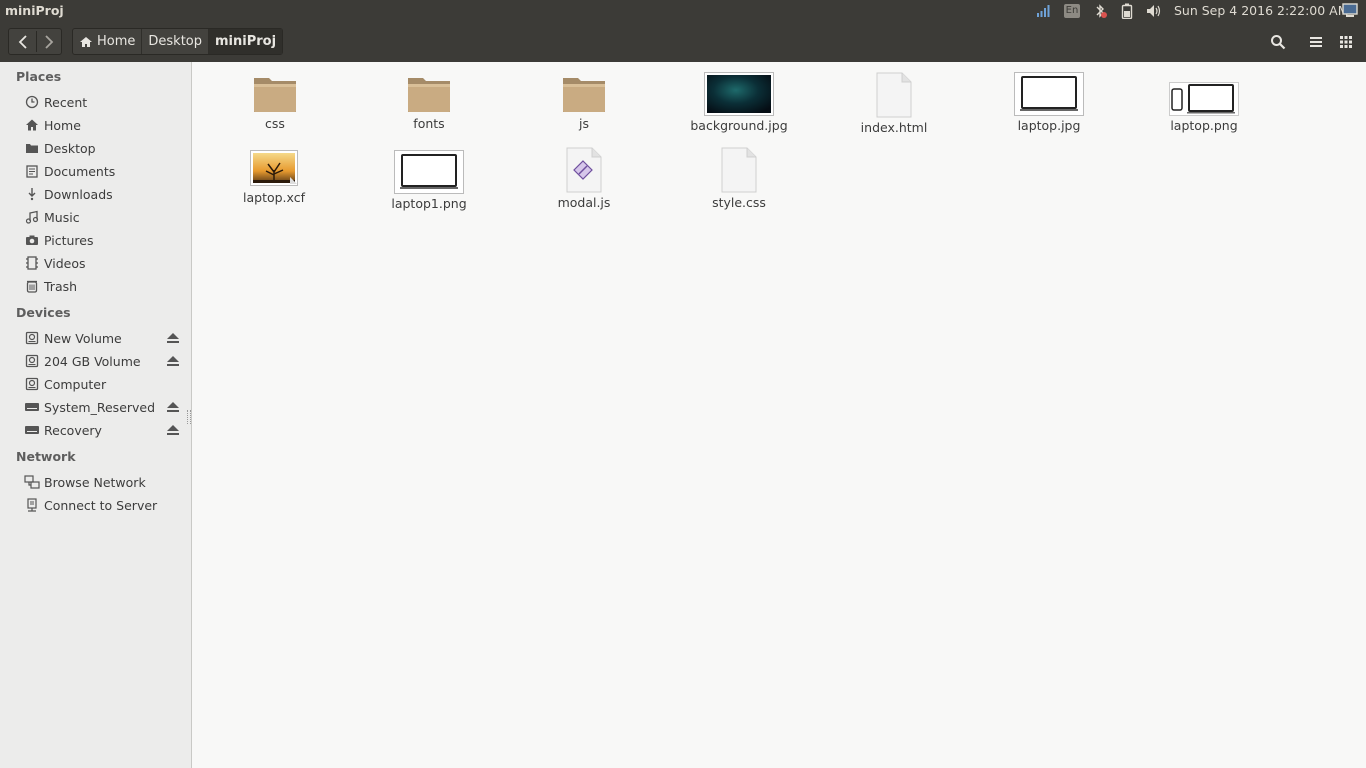  What do you see at coordinates (104, 430) in the screenshot?
I see `sidebar-item-recovery: Recovery` at bounding box center [104, 430].